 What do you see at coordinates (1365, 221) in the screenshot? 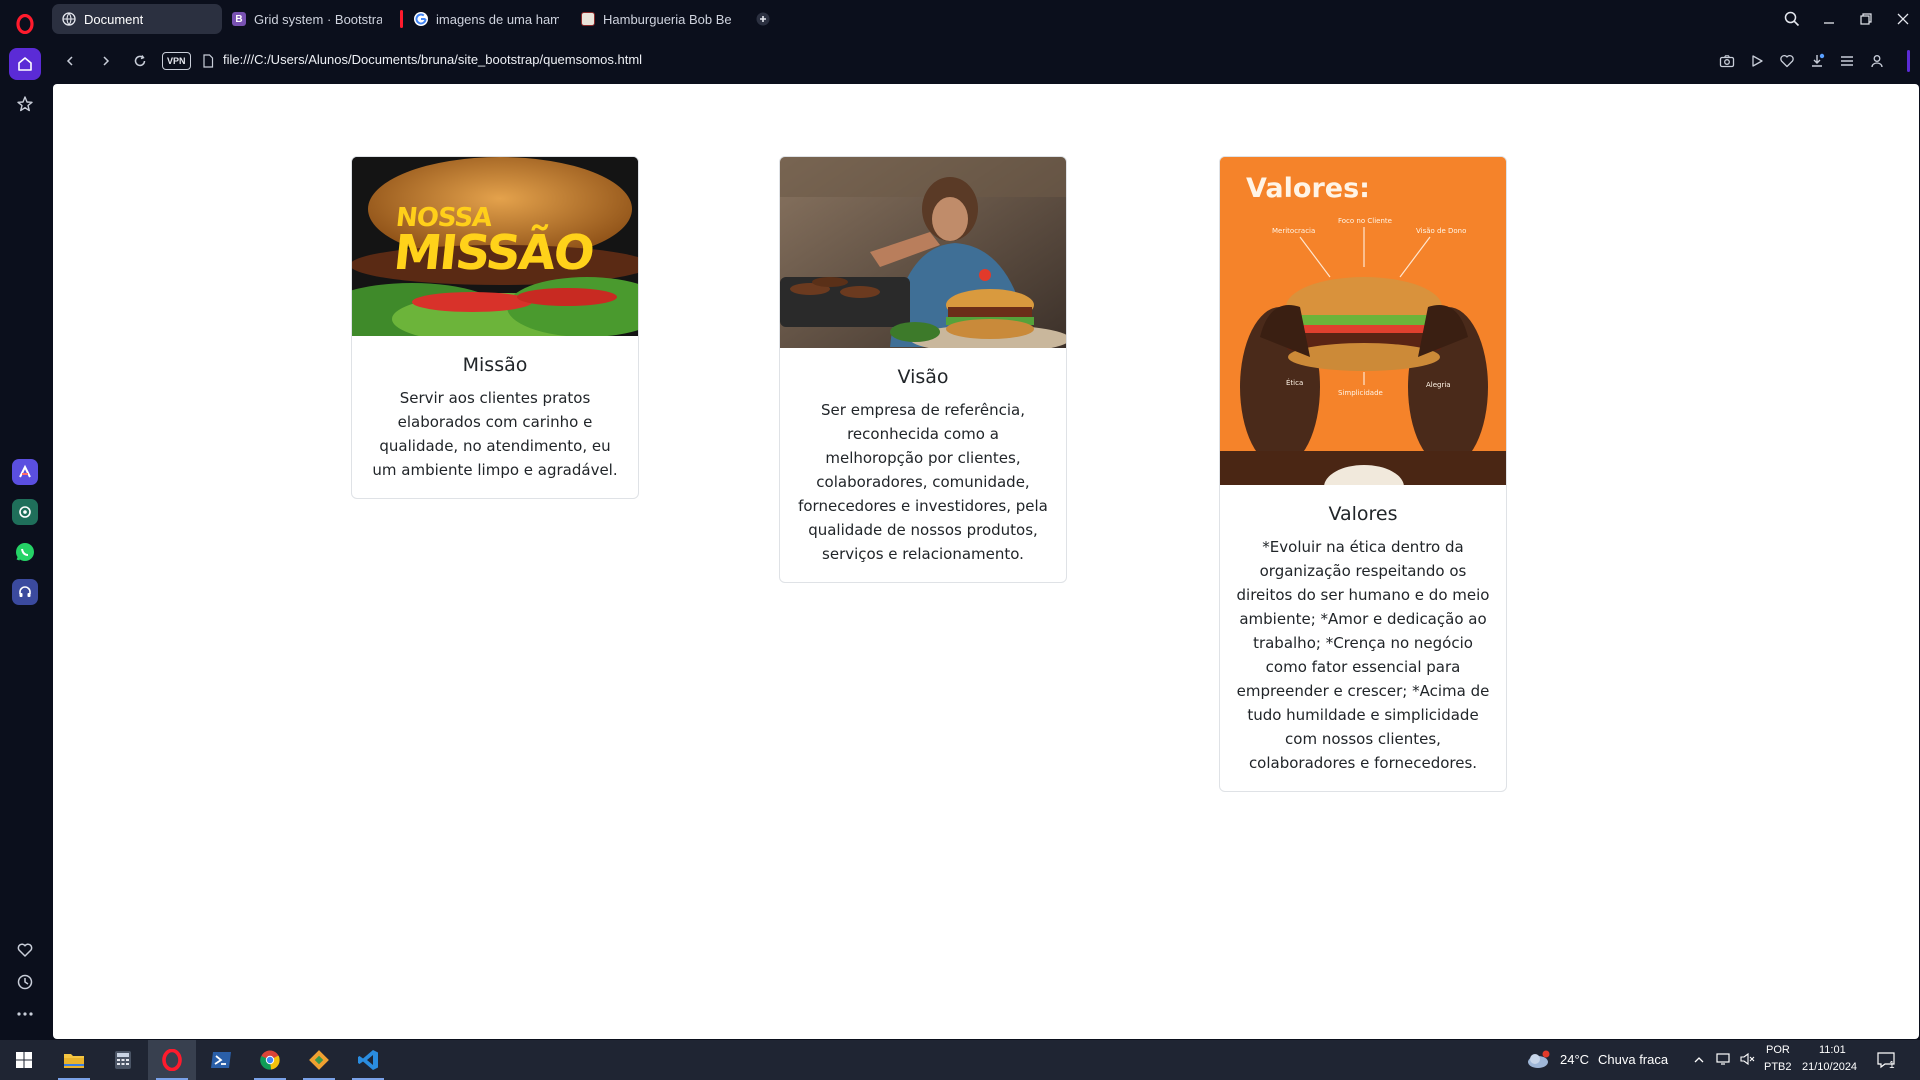
I see `valores-label-foco: Foco no Cliente` at bounding box center [1365, 221].